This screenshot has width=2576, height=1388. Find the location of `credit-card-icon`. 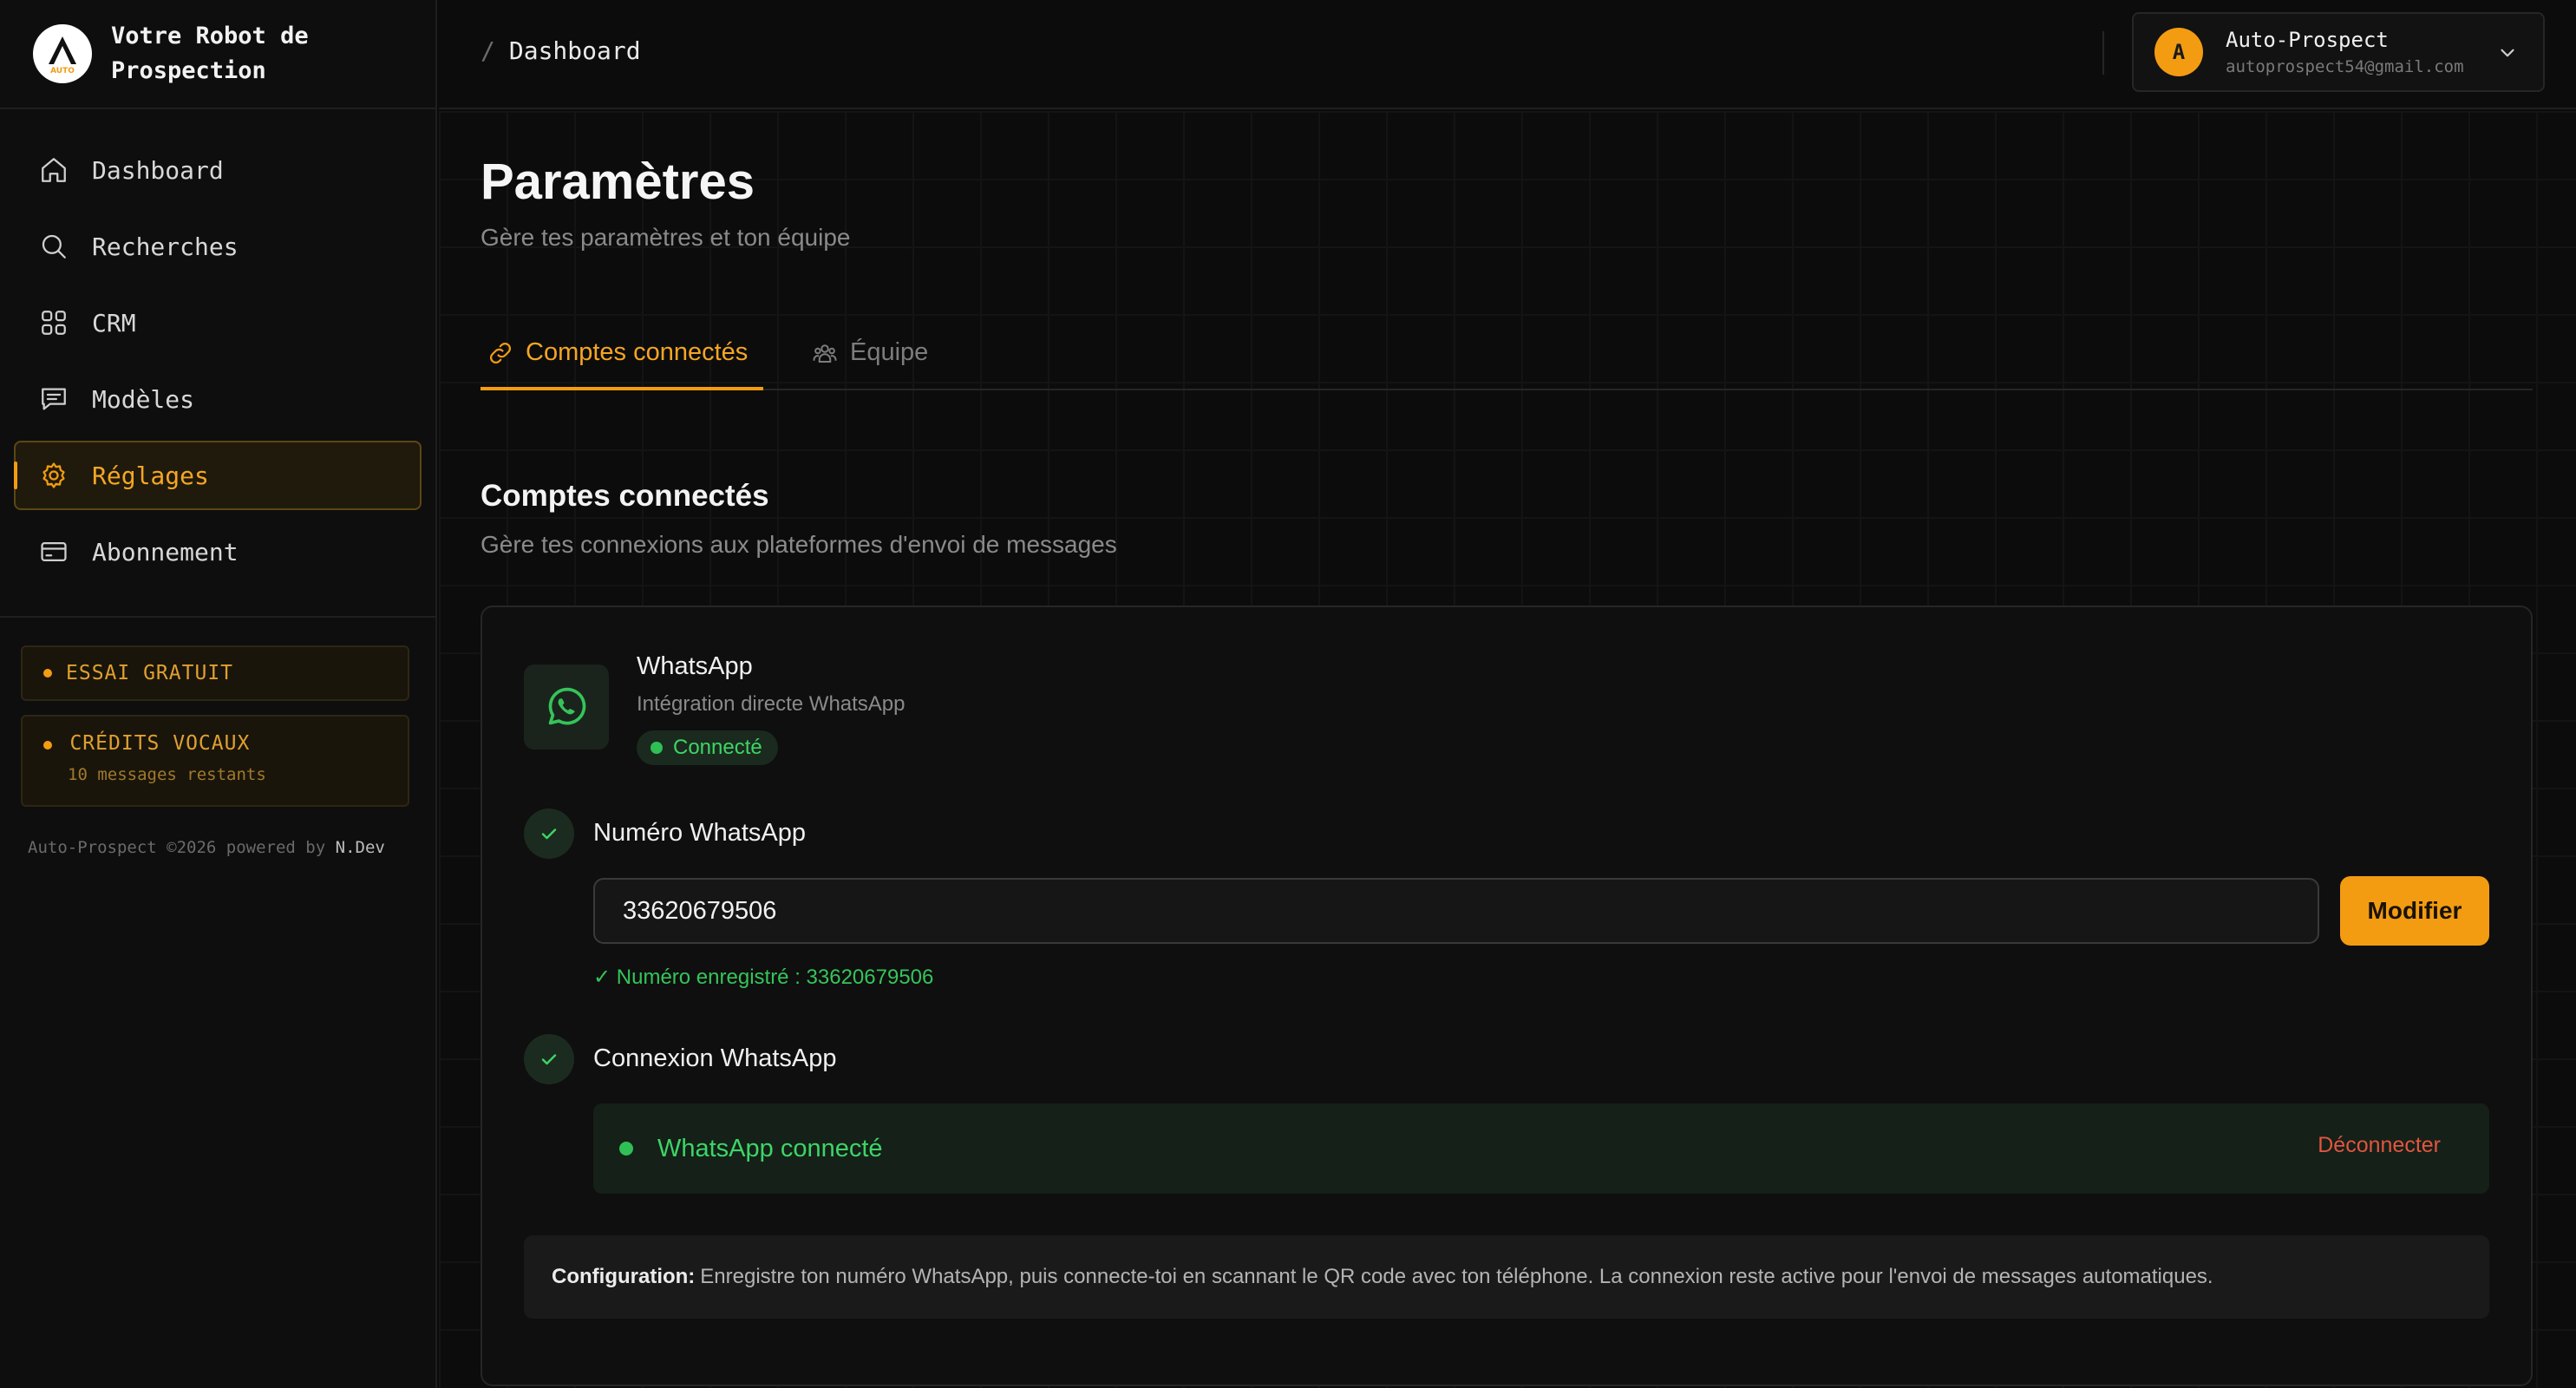

credit-card-icon is located at coordinates (53, 551).